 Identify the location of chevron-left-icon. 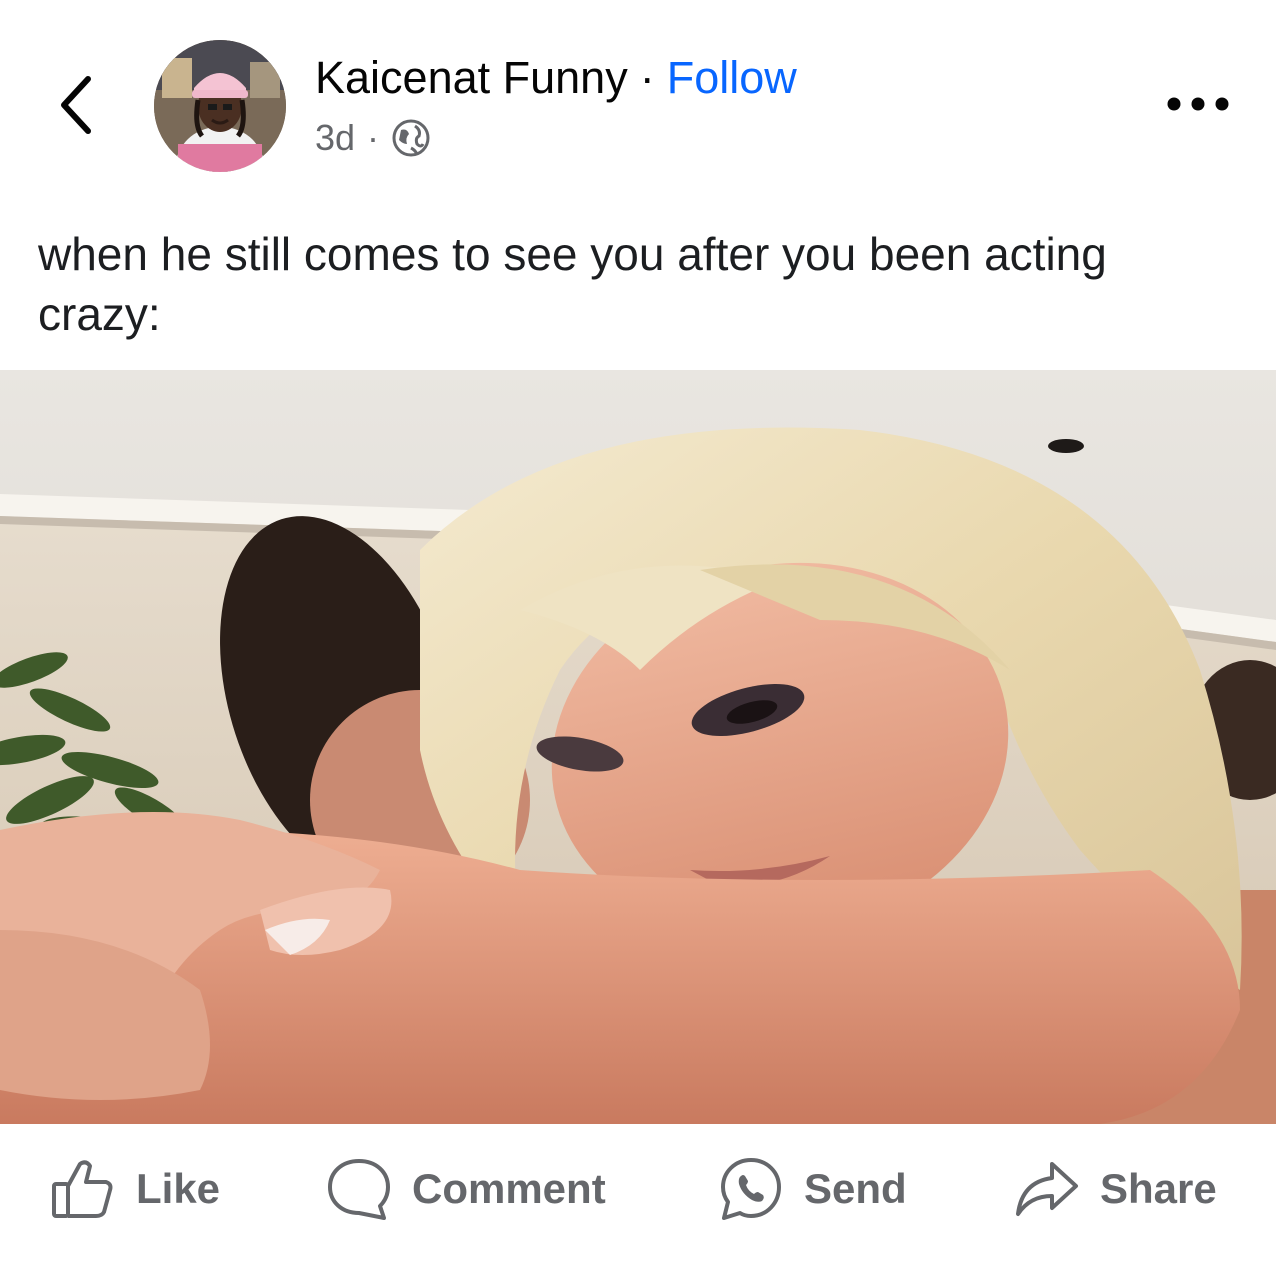
(76, 105).